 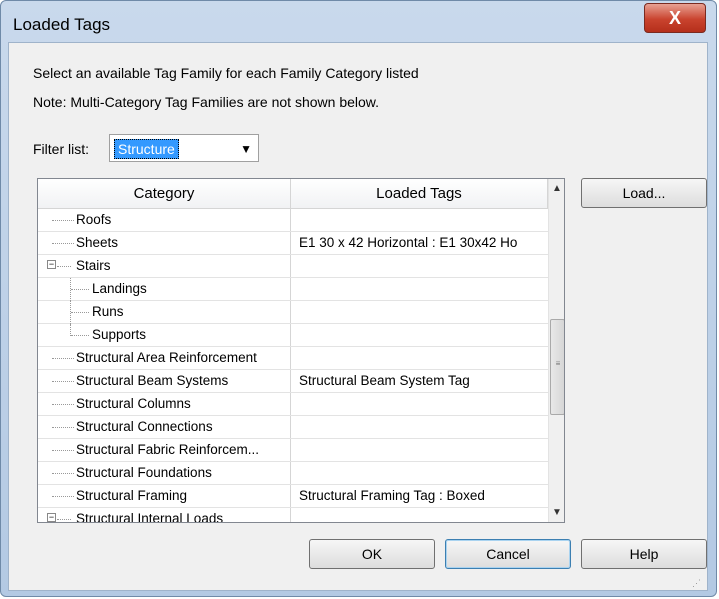 I want to click on filter-value: Structure, so click(x=146, y=149).